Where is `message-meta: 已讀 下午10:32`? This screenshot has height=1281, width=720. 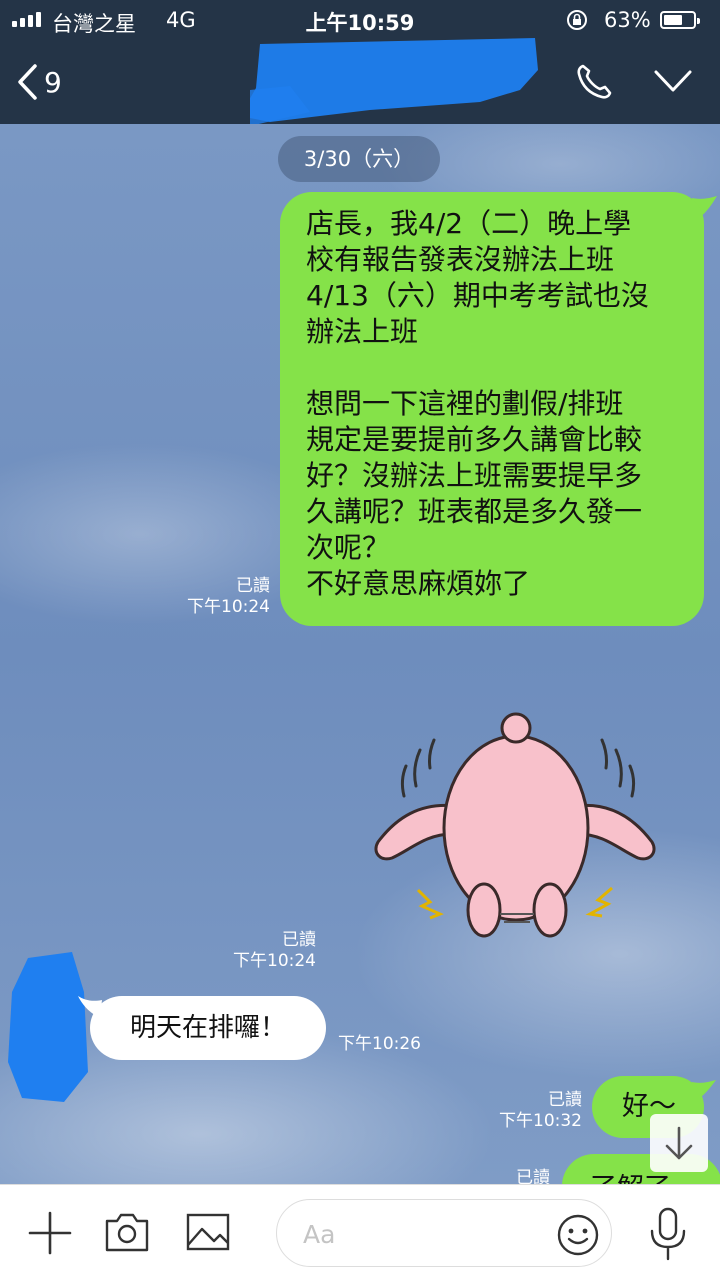
message-meta: 已讀 下午10:32 is located at coordinates (527, 1111).